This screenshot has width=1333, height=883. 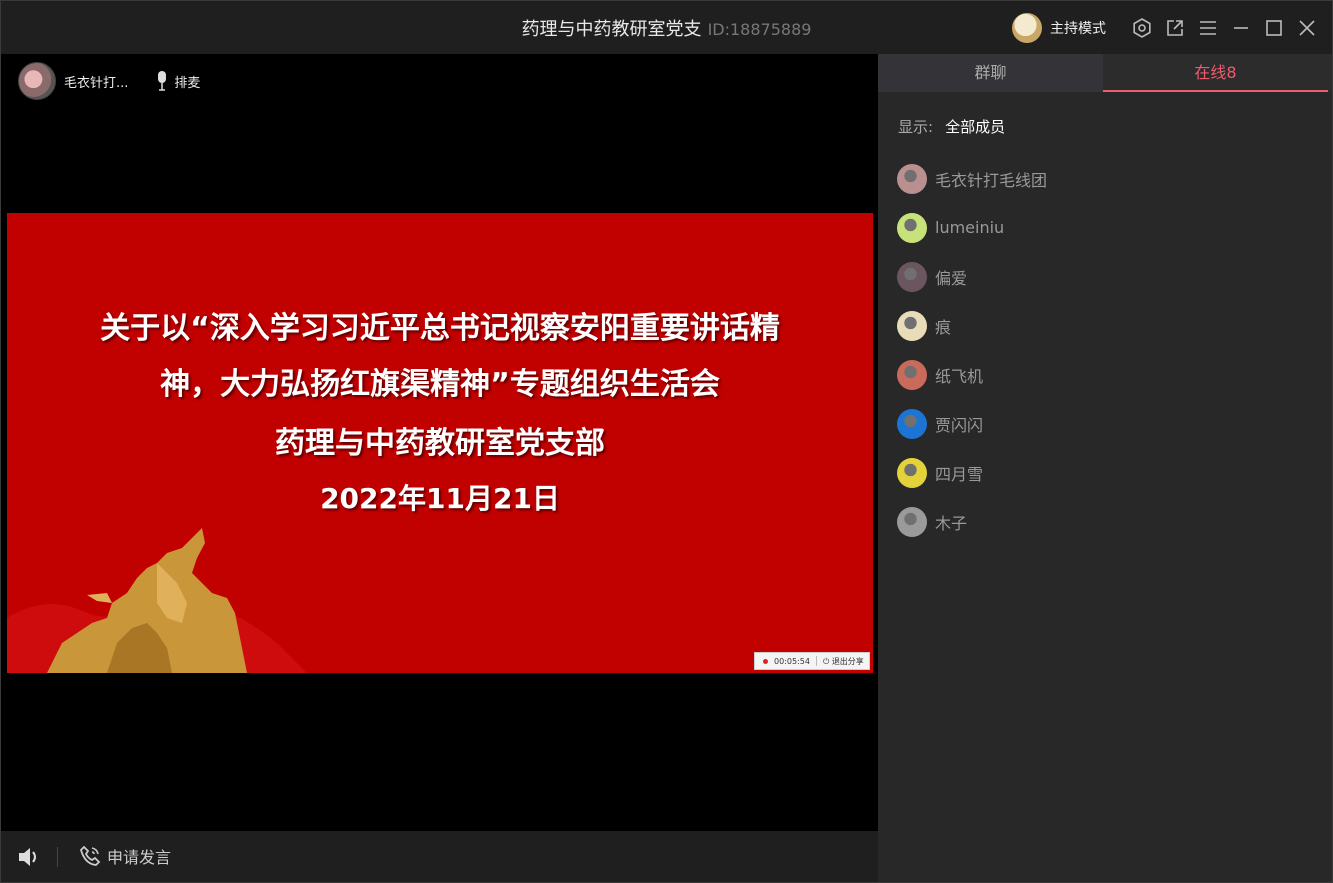 What do you see at coordinates (29, 859) in the screenshot?
I see `volume-icon` at bounding box center [29, 859].